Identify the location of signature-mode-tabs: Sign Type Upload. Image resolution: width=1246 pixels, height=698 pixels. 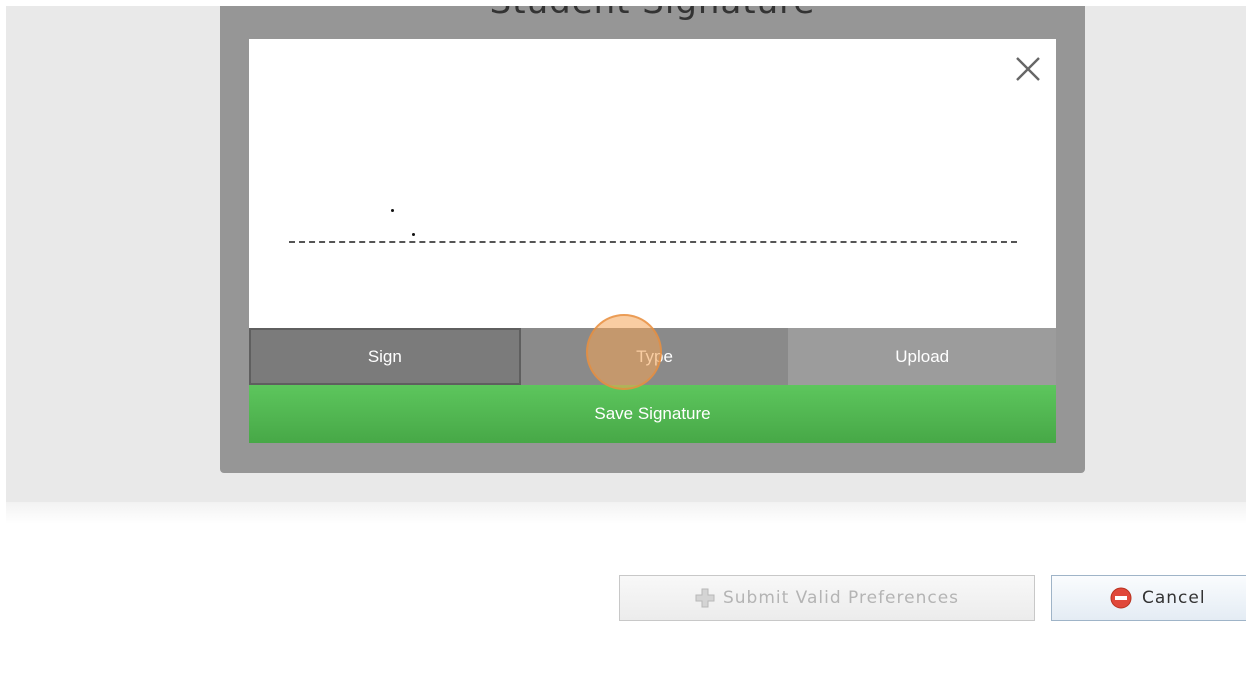
(653, 356).